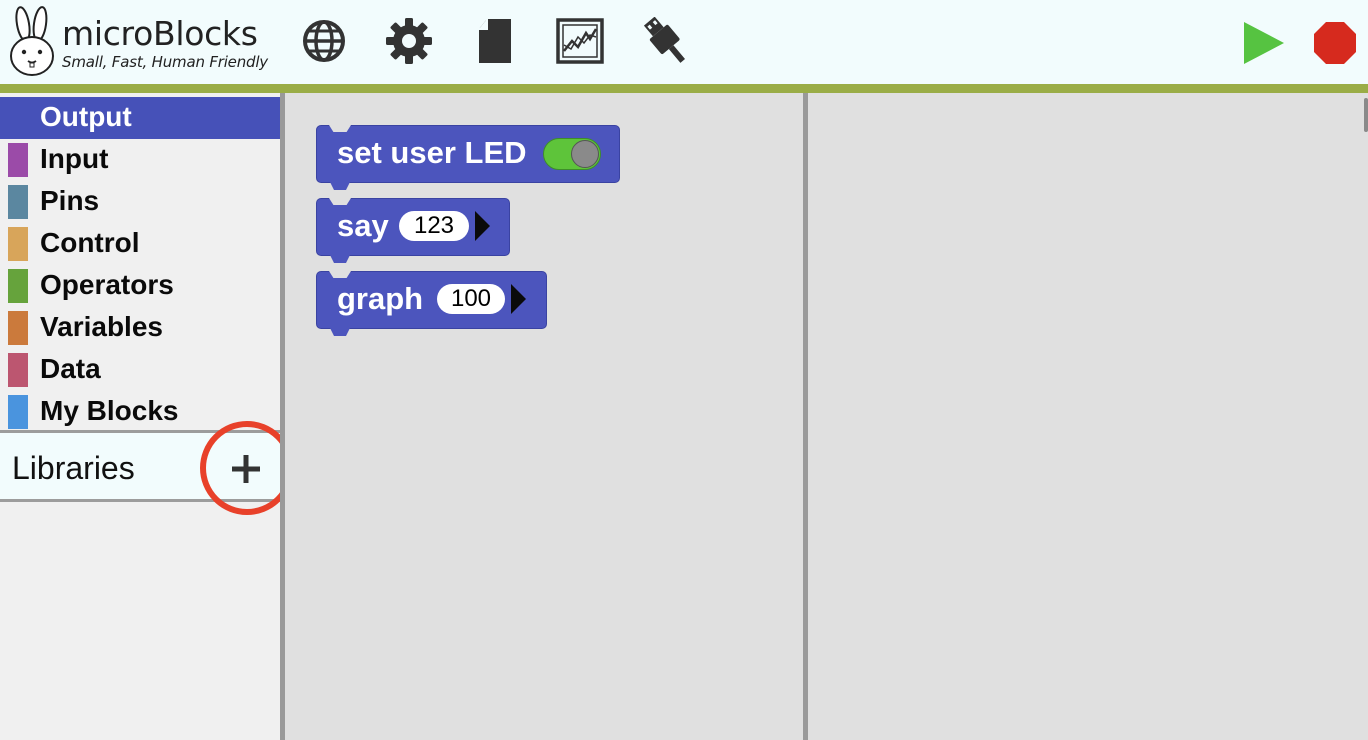 This screenshot has width=1368, height=740. What do you see at coordinates (109, 410) in the screenshot?
I see `category-label: My Blocks` at bounding box center [109, 410].